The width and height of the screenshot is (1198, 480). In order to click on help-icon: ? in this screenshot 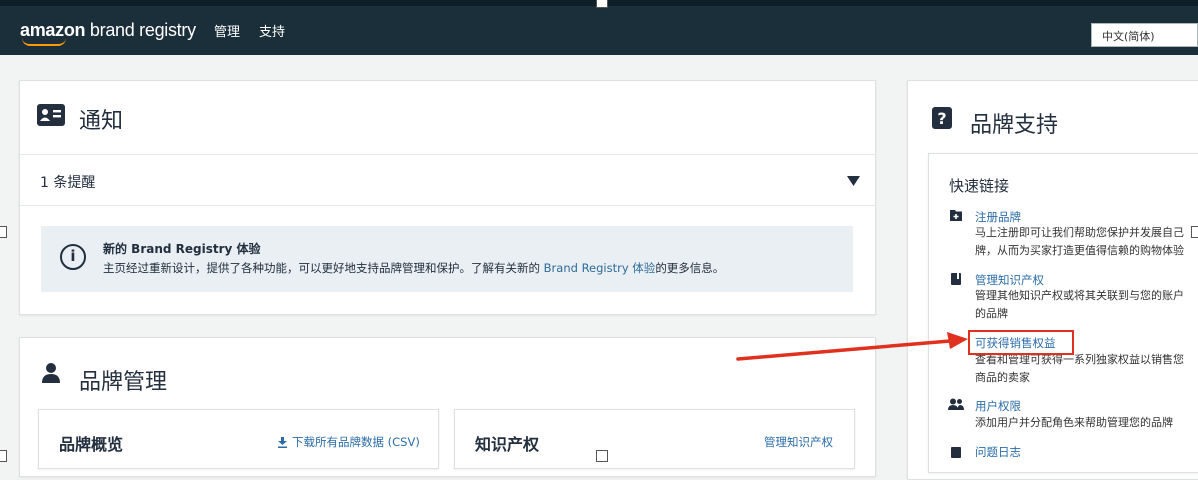, I will do `click(942, 118)`.